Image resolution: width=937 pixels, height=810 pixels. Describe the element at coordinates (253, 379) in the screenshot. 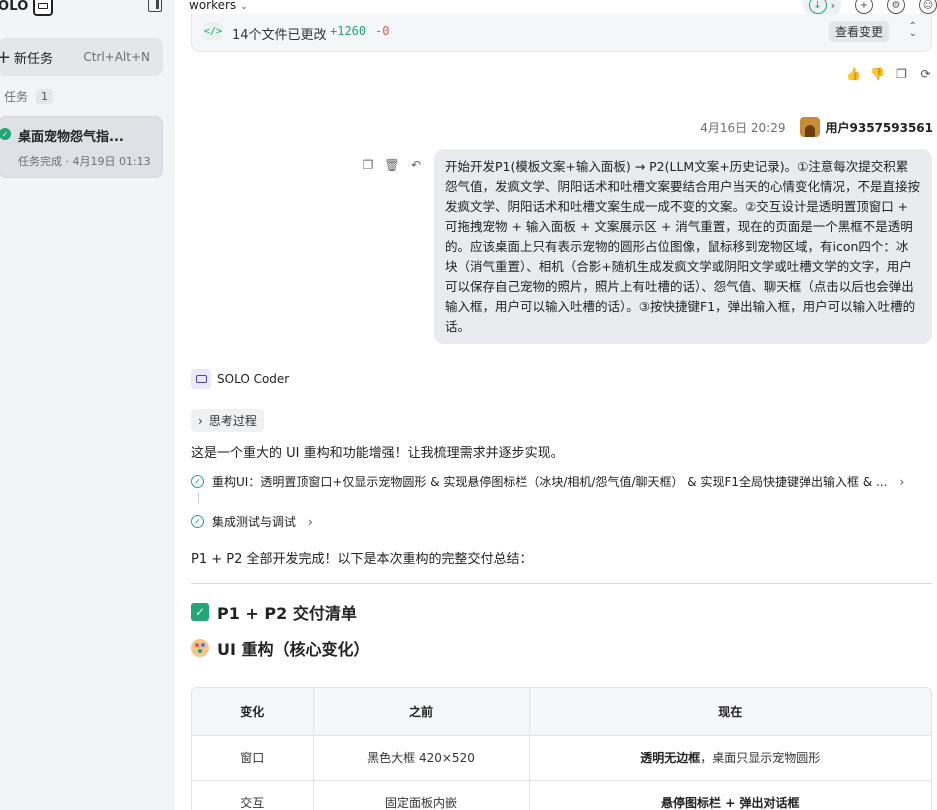

I see `assistant-name: SOLO Coder` at that location.